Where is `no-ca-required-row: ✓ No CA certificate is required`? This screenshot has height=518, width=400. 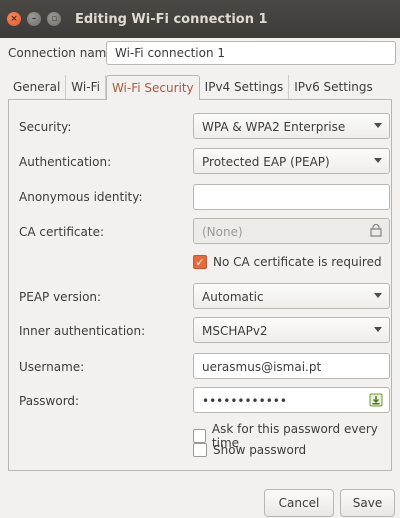 no-ca-required-row: ✓ No CA certificate is required is located at coordinates (287, 262).